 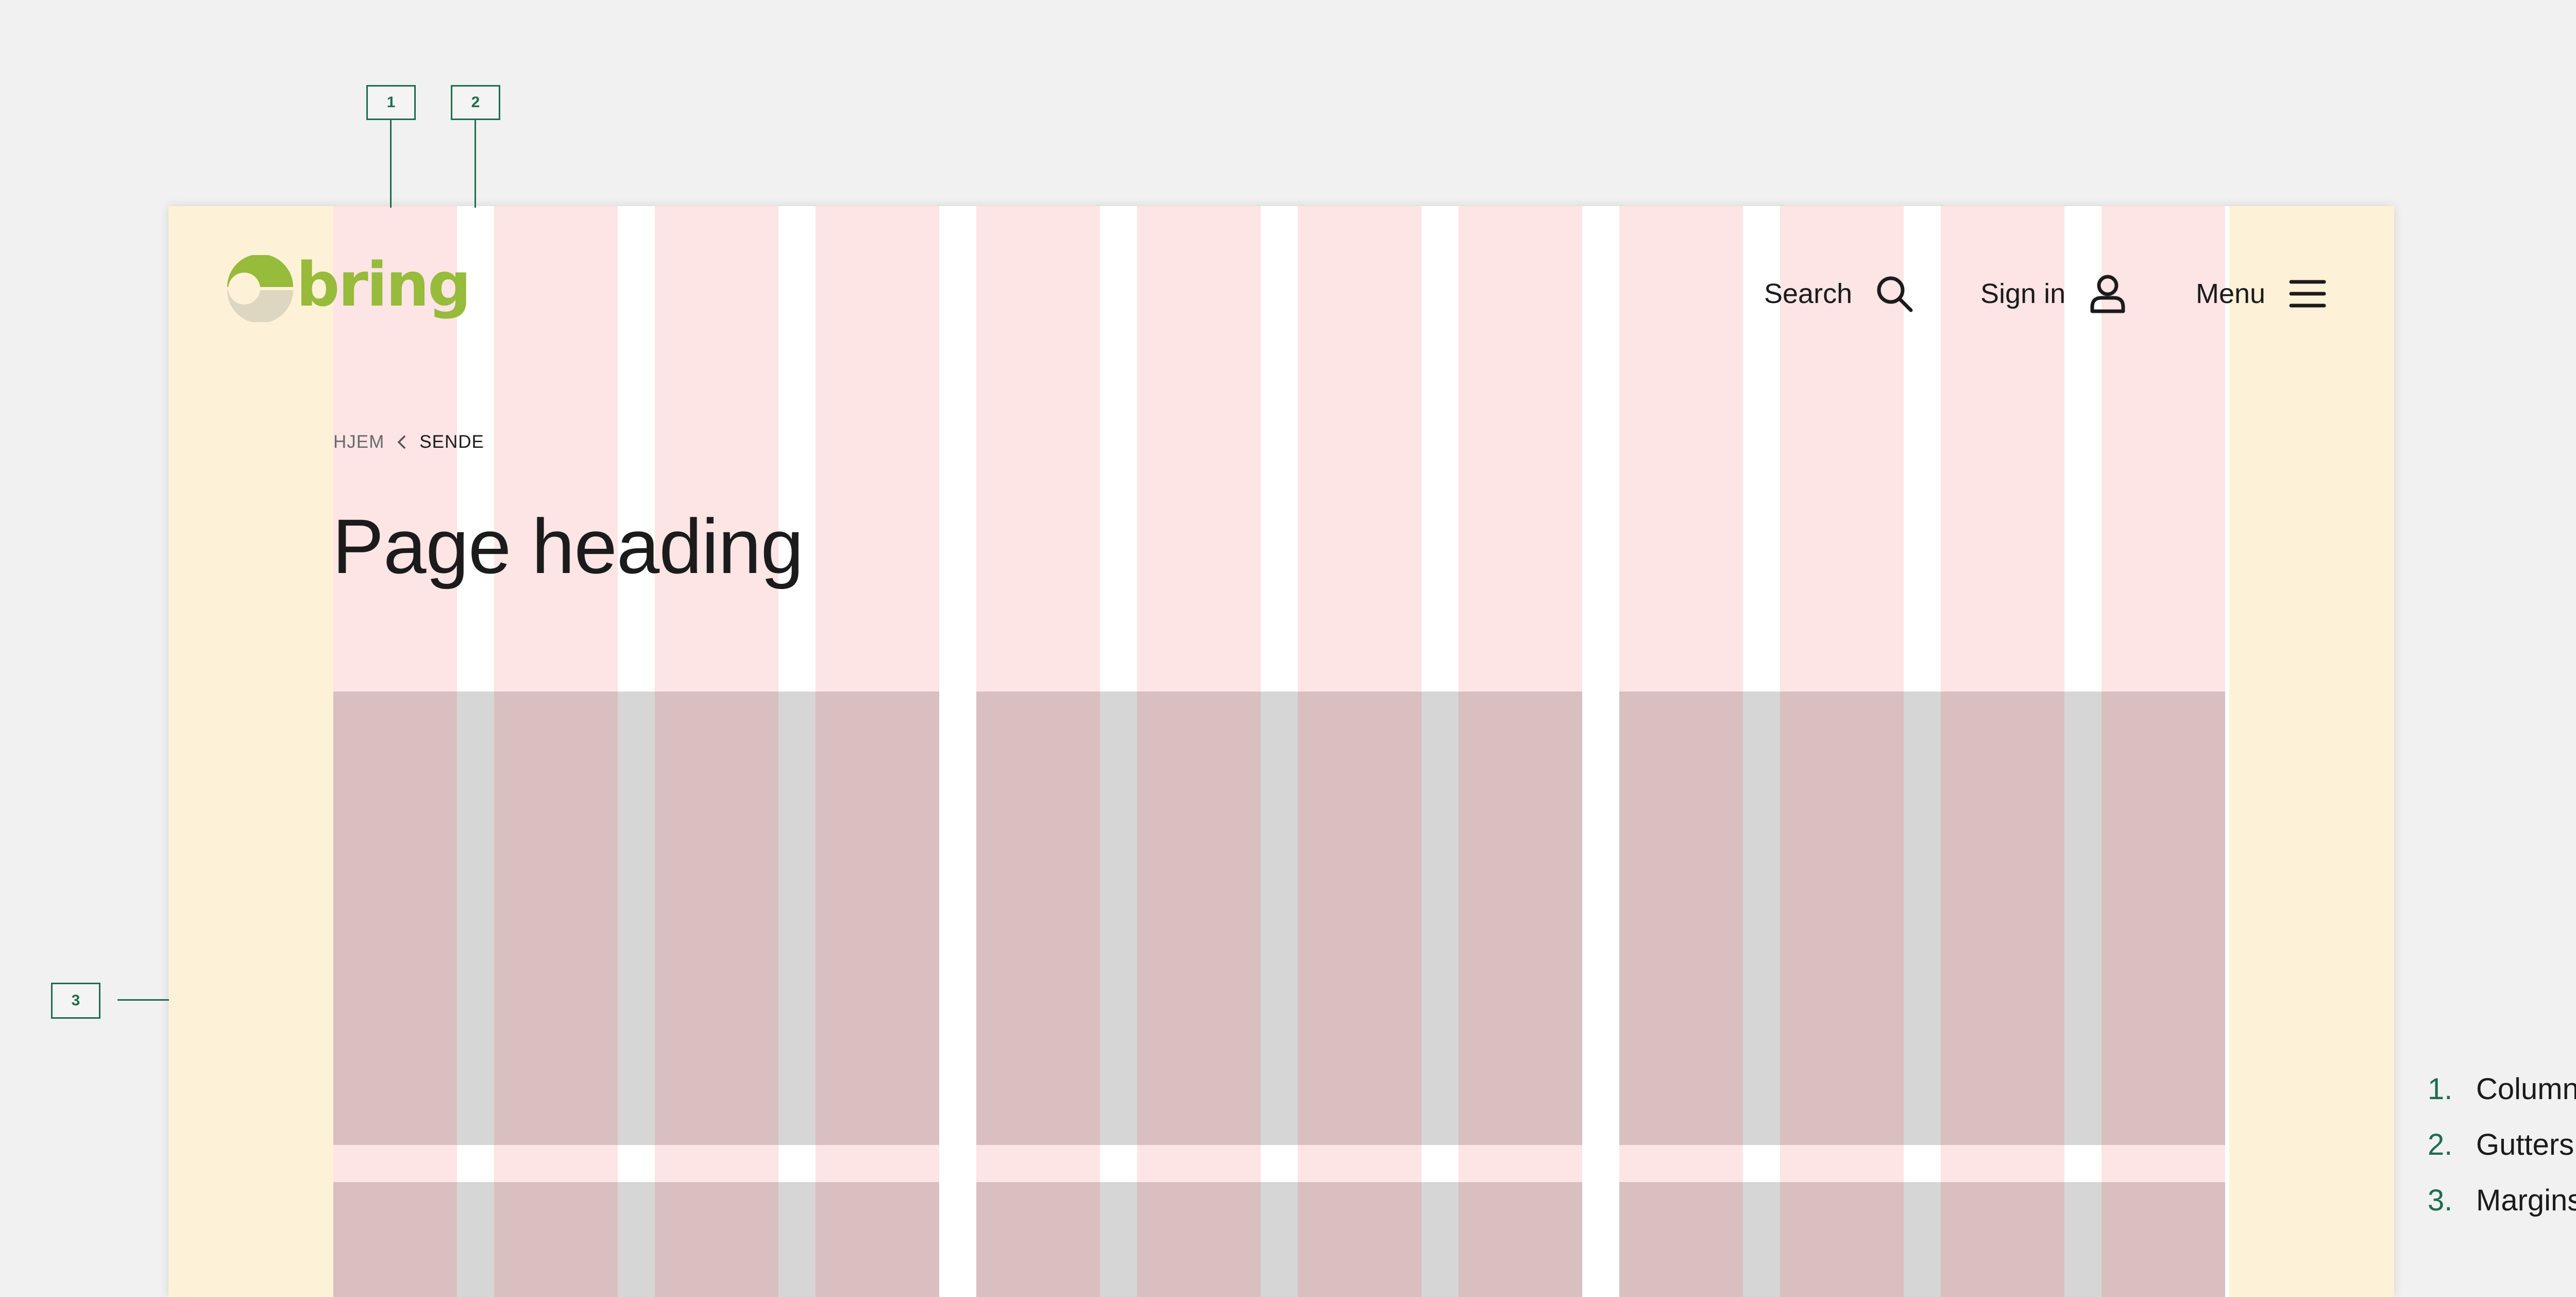 I want to click on breadcrumb-current: SENDE, so click(x=452, y=442).